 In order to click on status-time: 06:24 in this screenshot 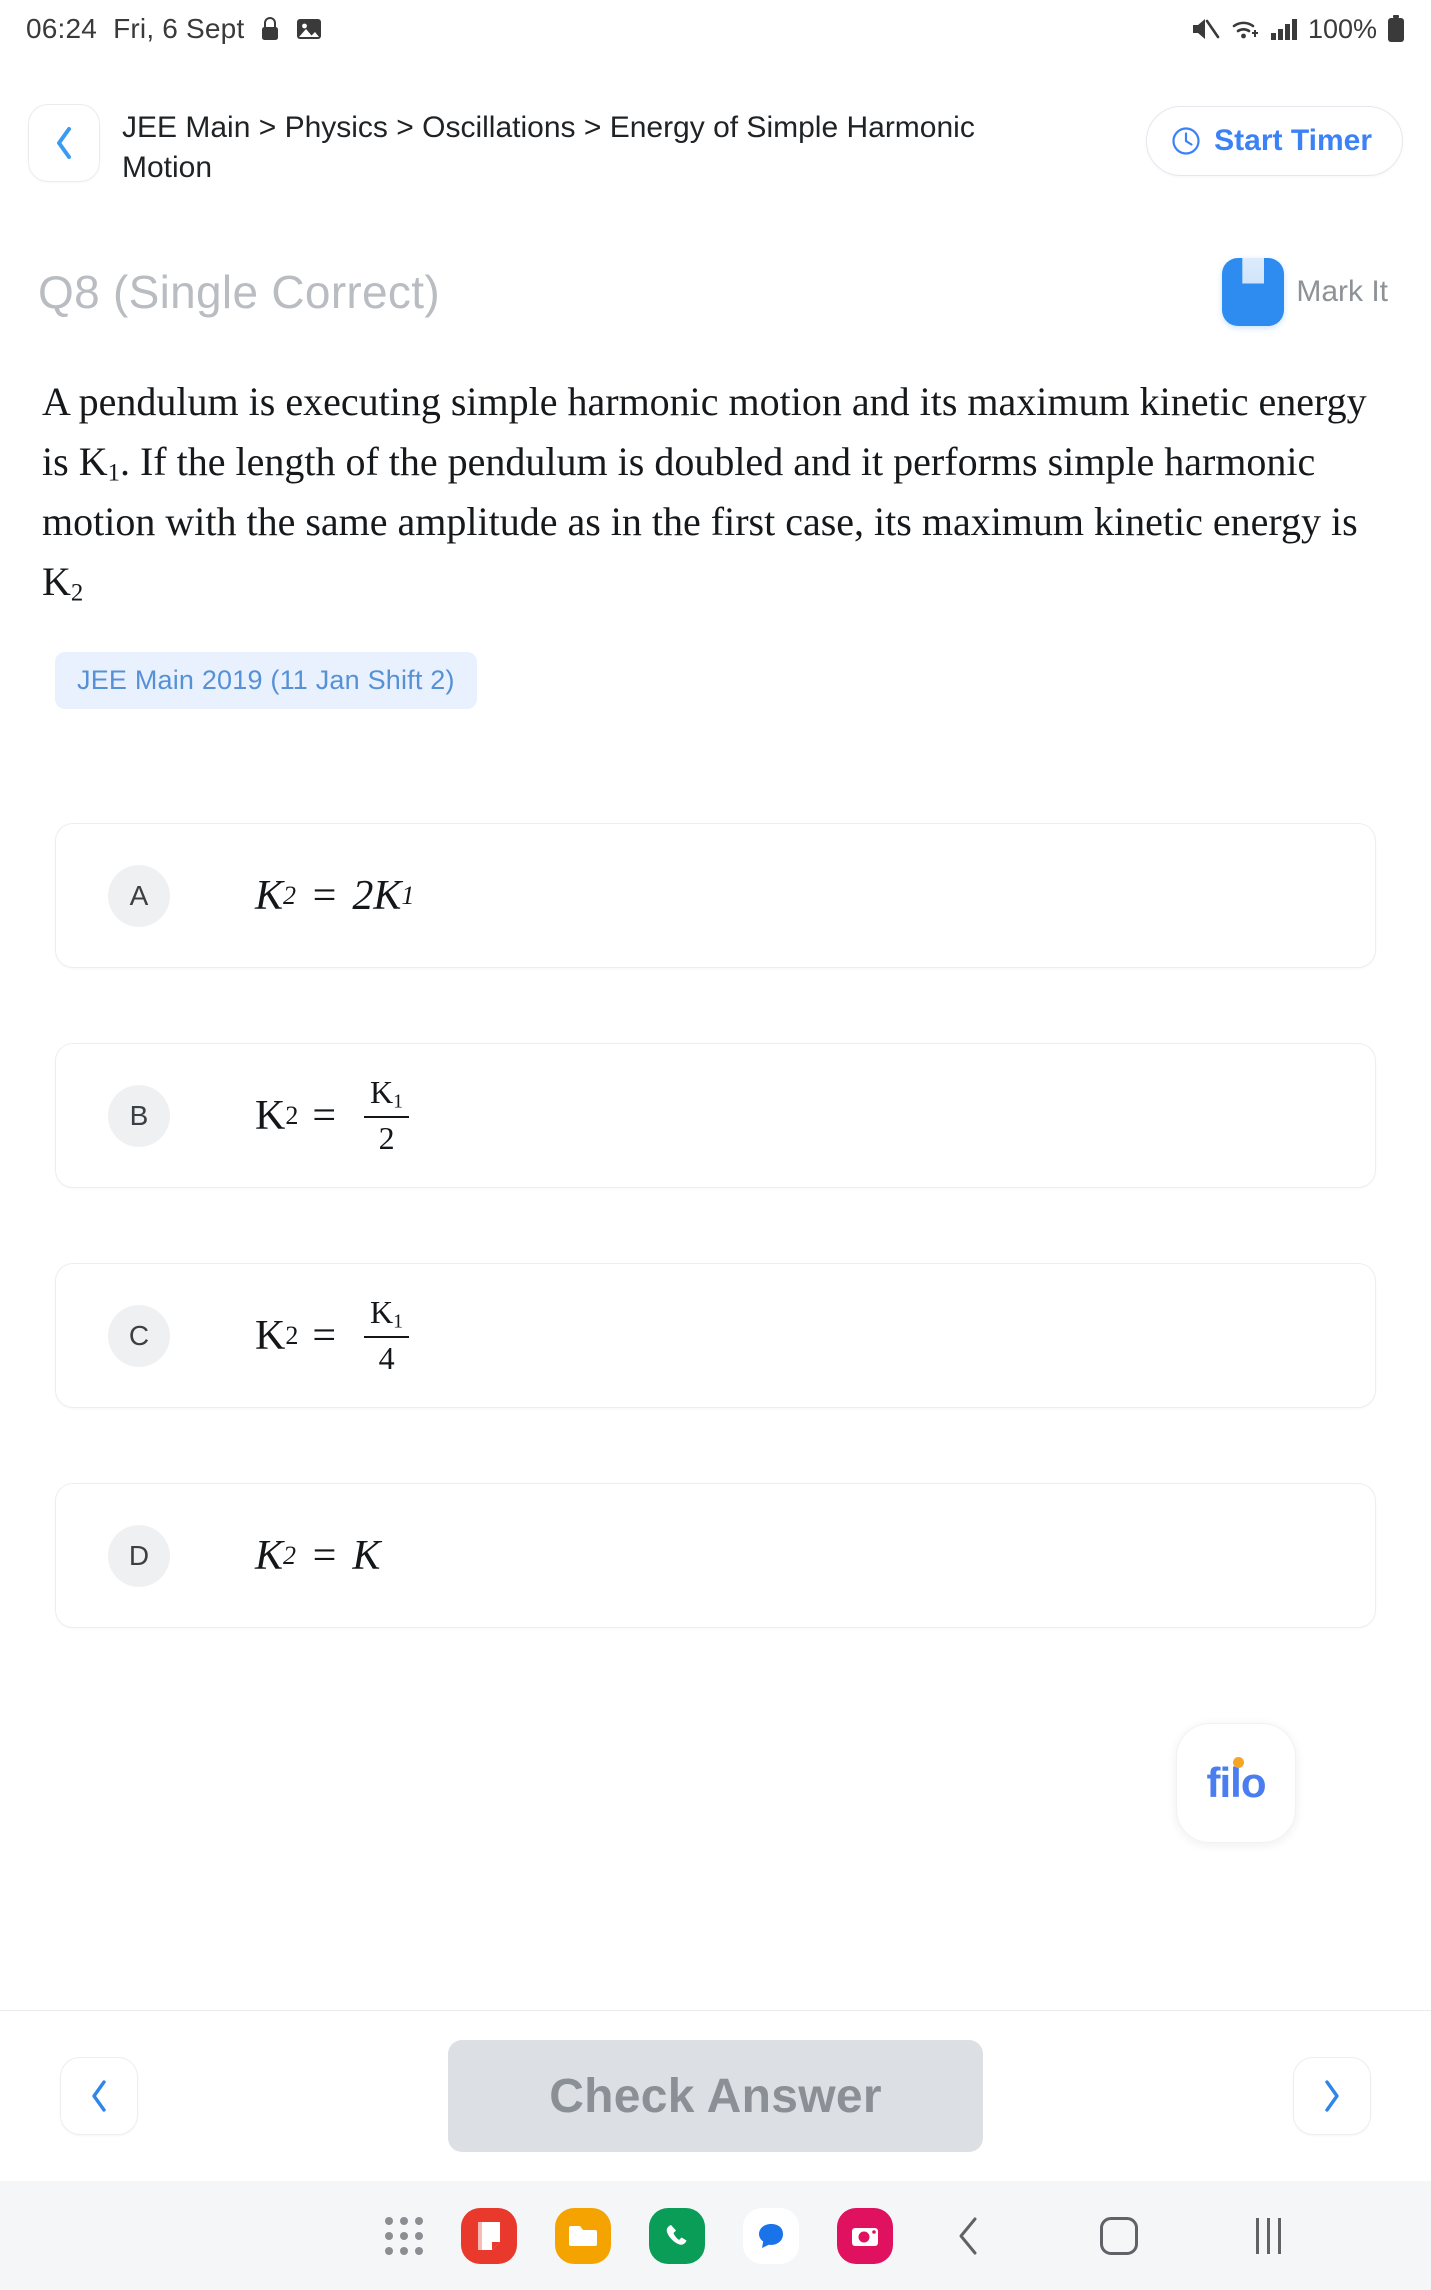, I will do `click(62, 28)`.